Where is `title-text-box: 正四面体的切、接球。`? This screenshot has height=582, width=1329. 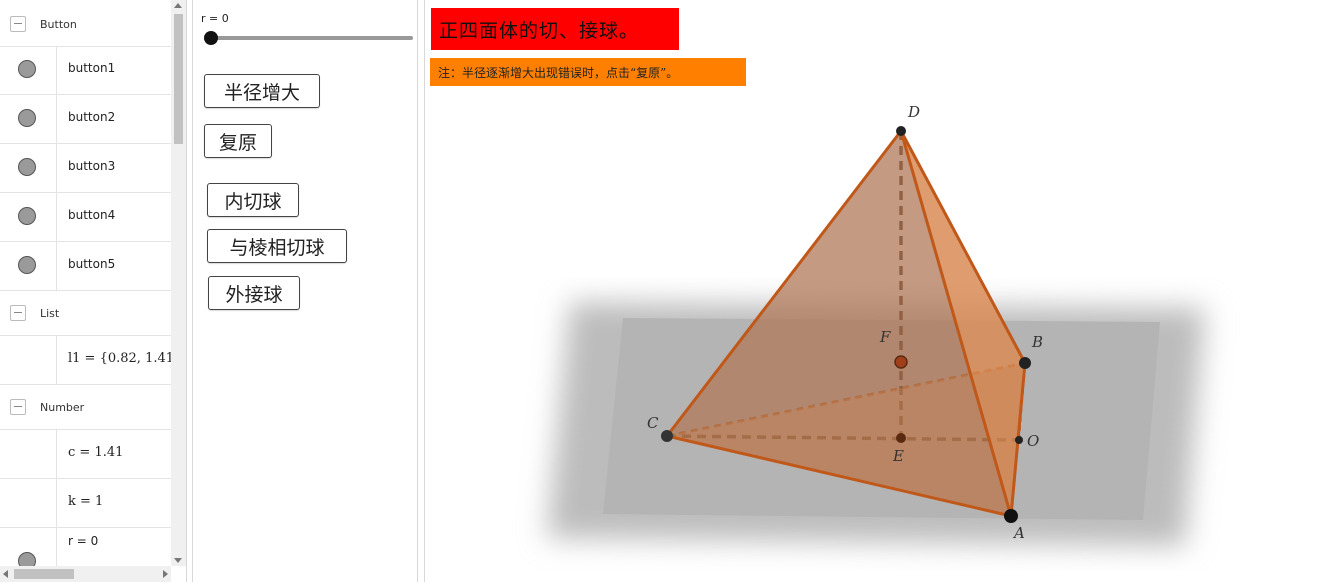
title-text-box: 正四面体的切、接球。 is located at coordinates (555, 29).